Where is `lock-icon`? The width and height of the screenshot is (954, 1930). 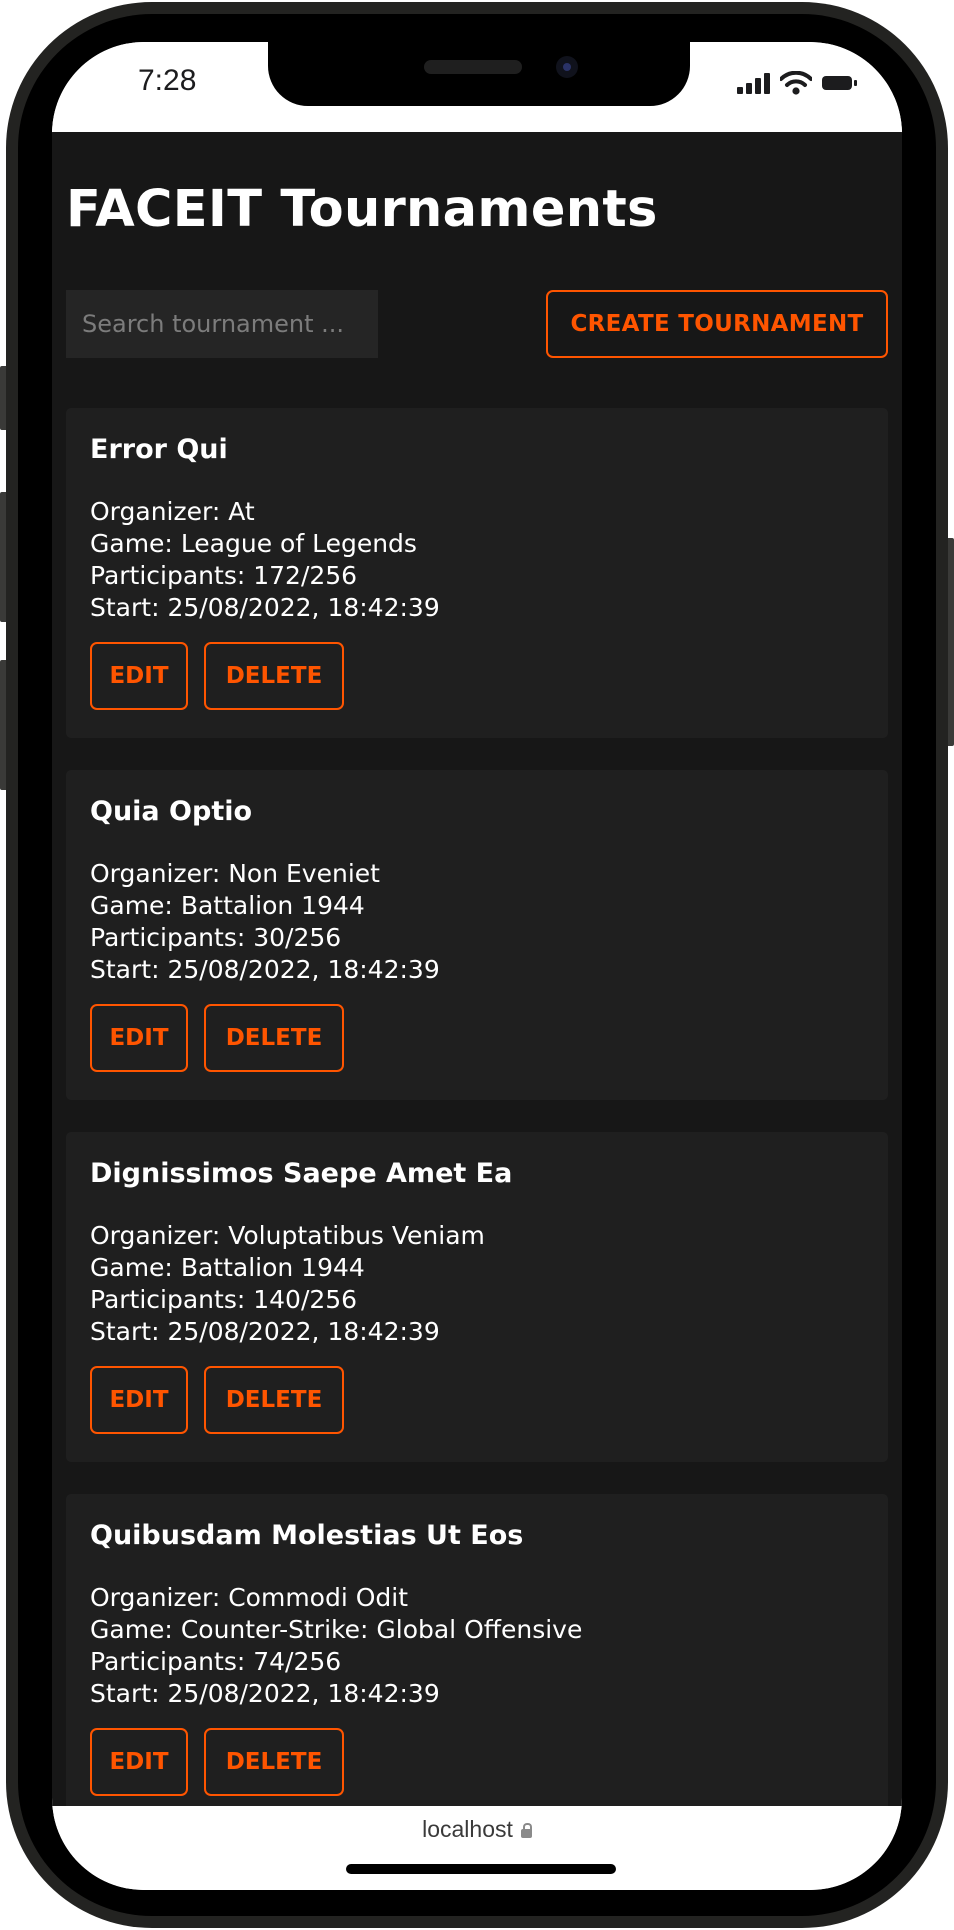
lock-icon is located at coordinates (526, 1830).